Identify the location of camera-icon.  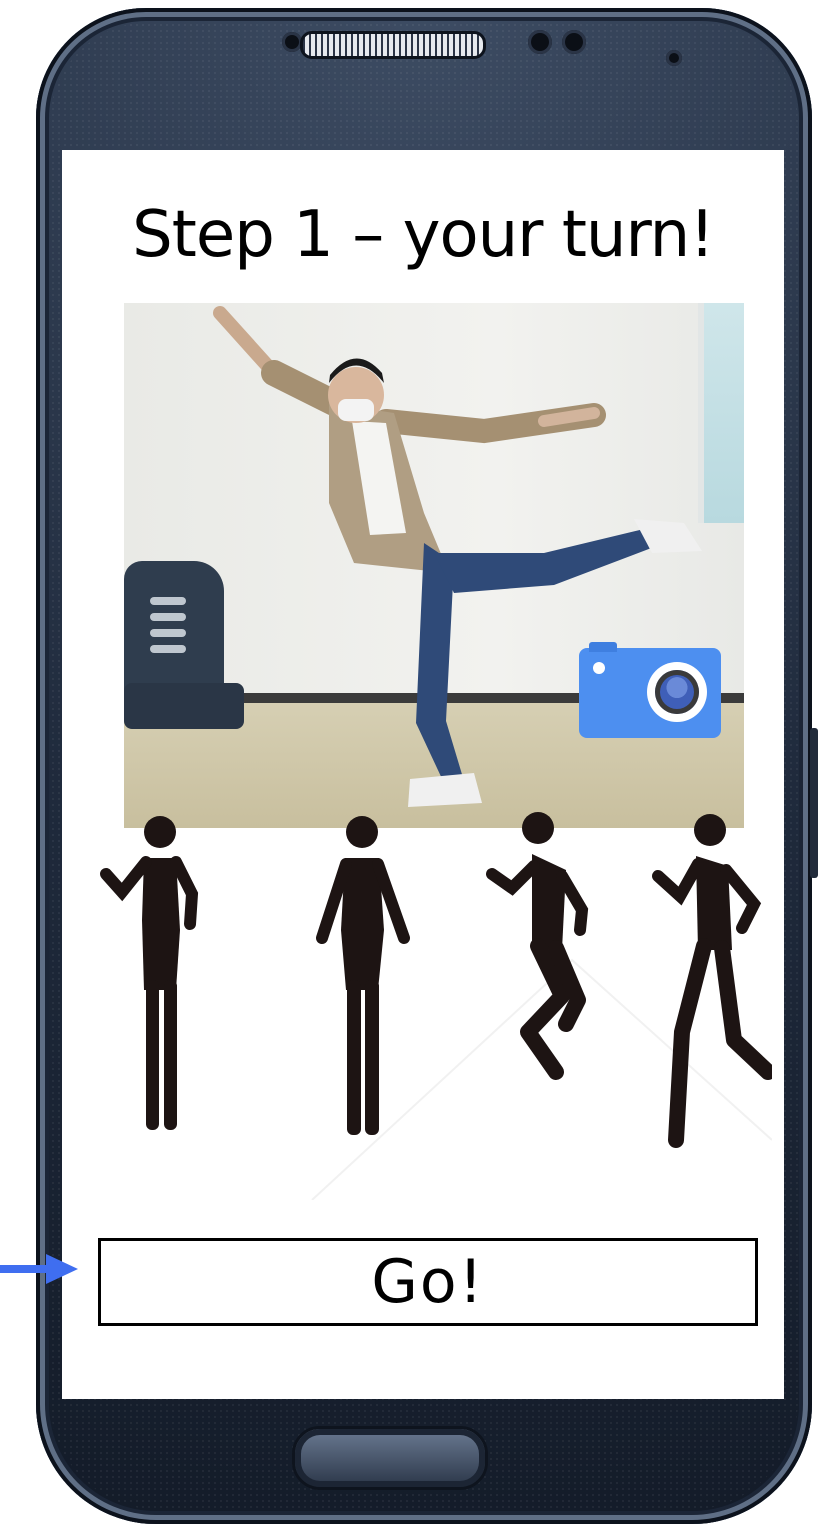
(650, 690).